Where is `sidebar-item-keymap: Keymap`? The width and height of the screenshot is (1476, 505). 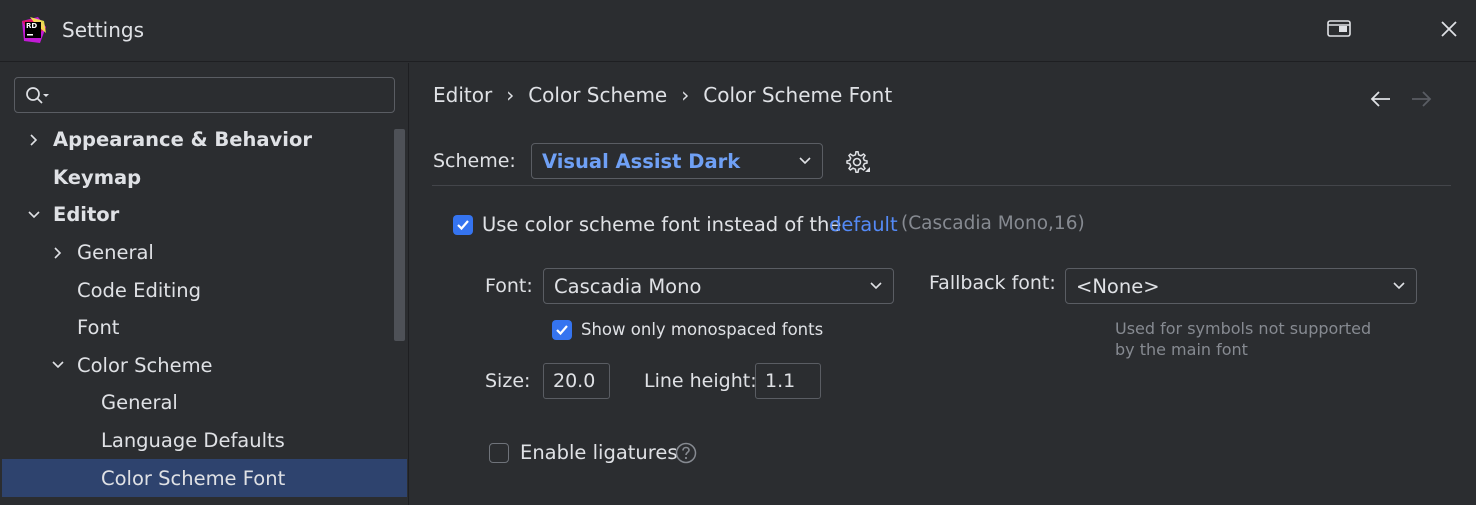 sidebar-item-keymap: Keymap is located at coordinates (204, 178).